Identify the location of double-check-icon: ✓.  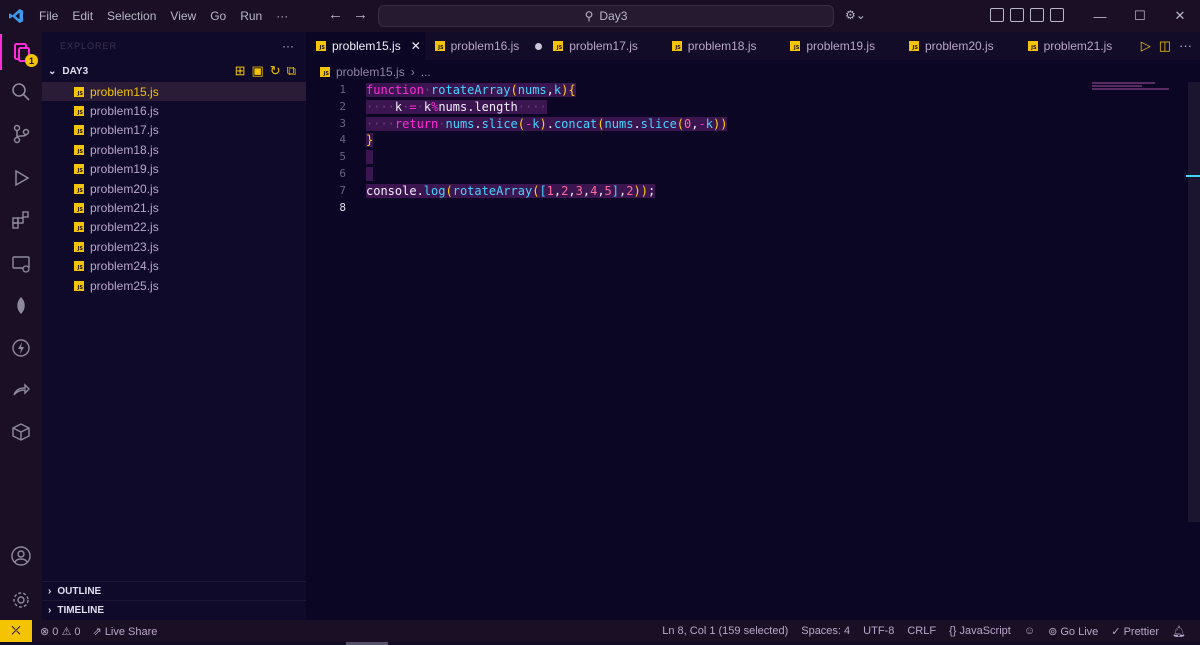
(1116, 631).